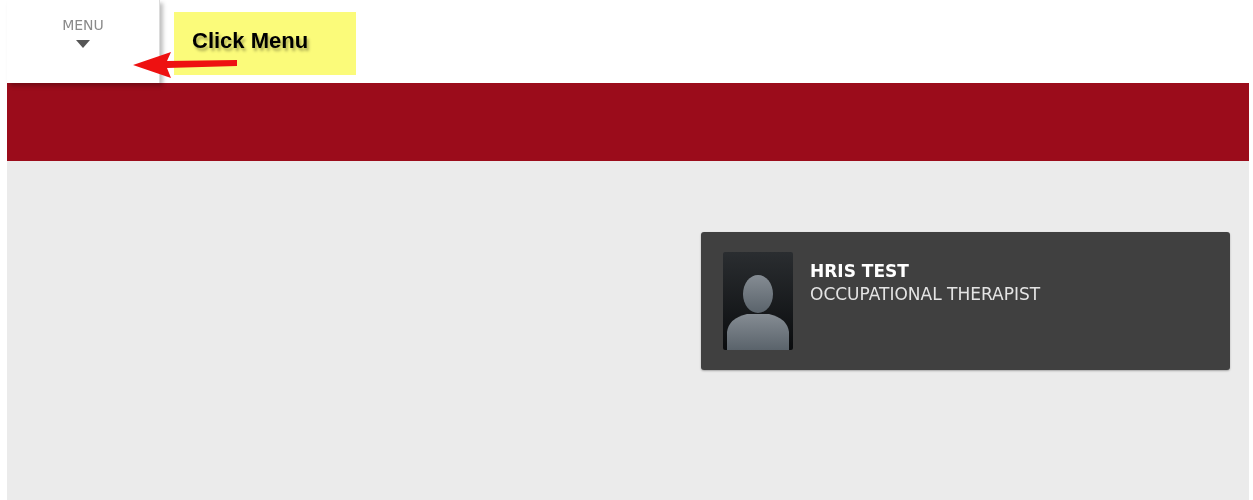  Describe the element at coordinates (265, 43) in the screenshot. I see `callout-note: Click Menu` at that location.